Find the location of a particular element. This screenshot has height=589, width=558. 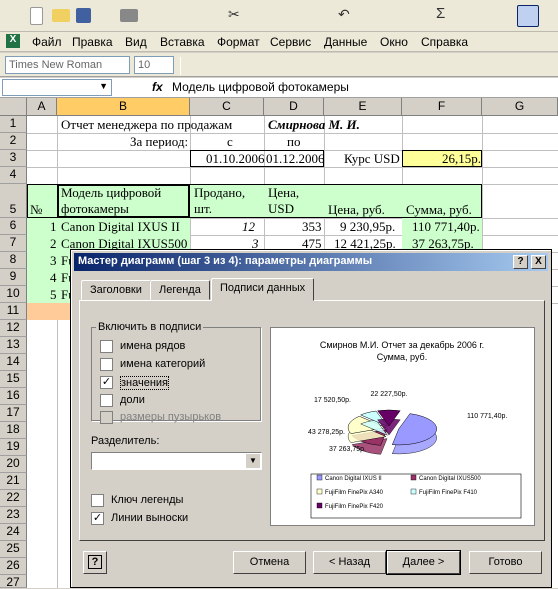

new-icon is located at coordinates (36, 16).